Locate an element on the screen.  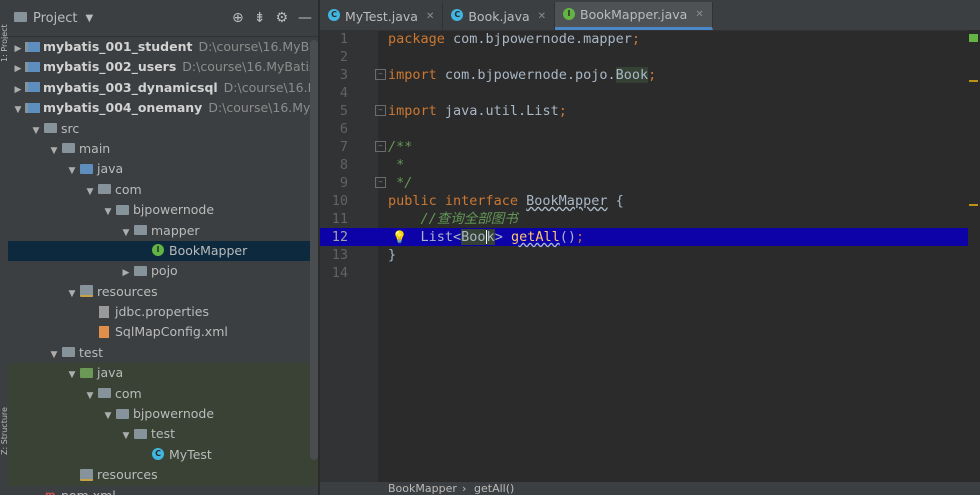
code-line: 5 − import java.util.List; is located at coordinates (650, 111).